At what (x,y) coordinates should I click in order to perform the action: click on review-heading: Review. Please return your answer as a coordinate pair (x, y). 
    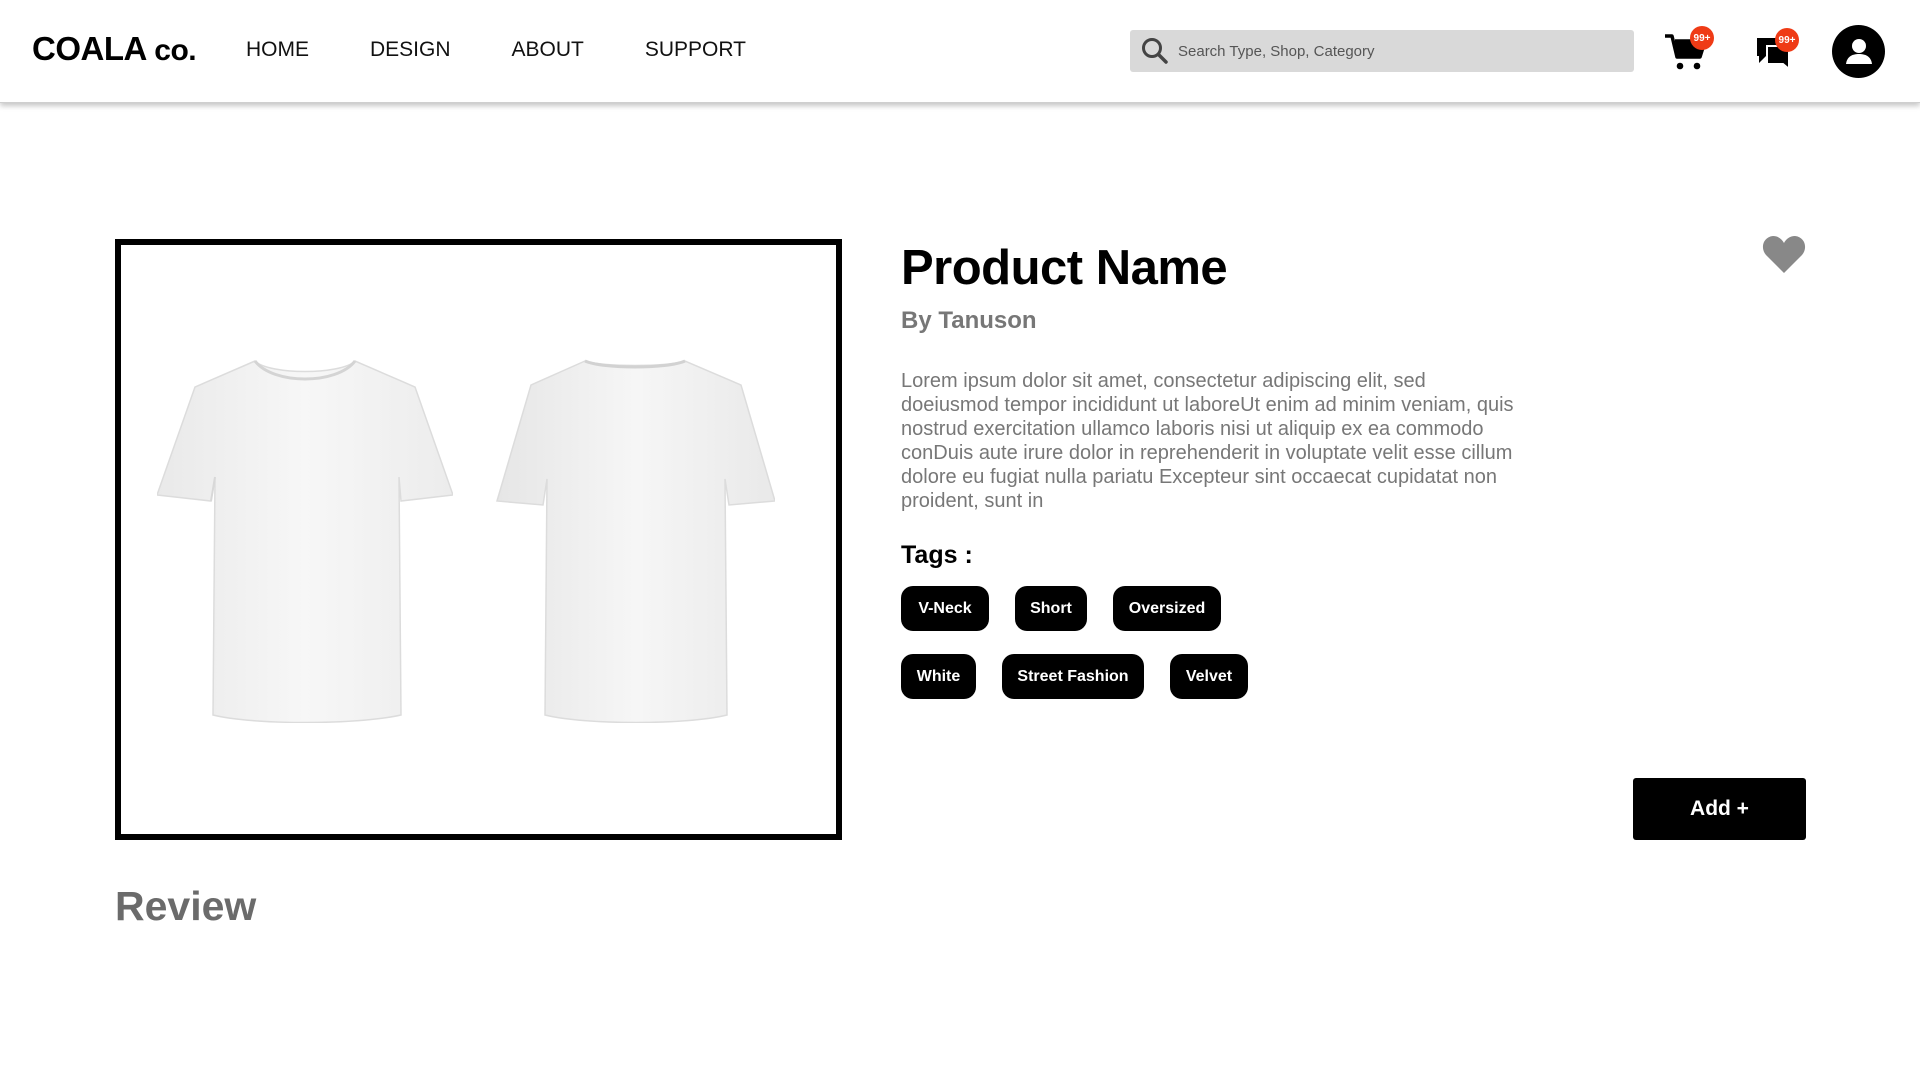
    Looking at the image, I should click on (186, 906).